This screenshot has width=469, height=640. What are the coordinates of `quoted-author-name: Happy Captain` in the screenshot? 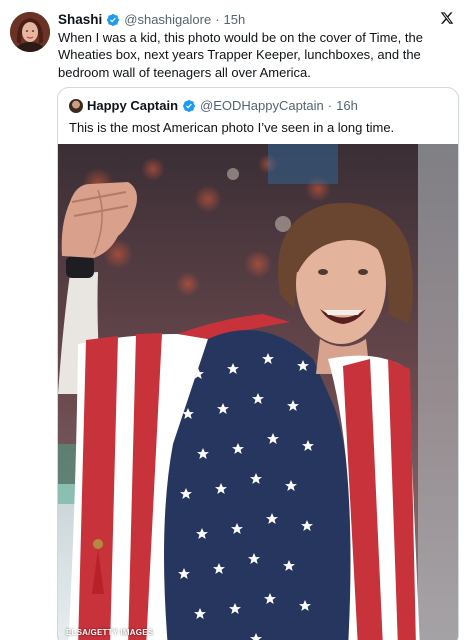 It's located at (132, 105).